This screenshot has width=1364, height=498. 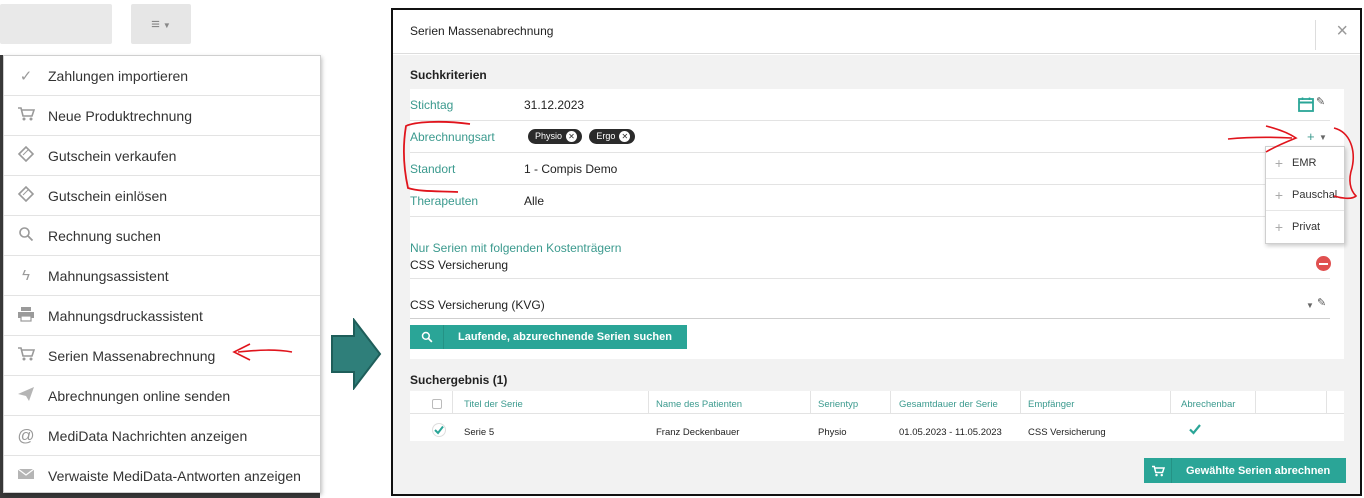 What do you see at coordinates (482, 31) in the screenshot?
I see `dialog-title: Serien Massenabrechnung` at bounding box center [482, 31].